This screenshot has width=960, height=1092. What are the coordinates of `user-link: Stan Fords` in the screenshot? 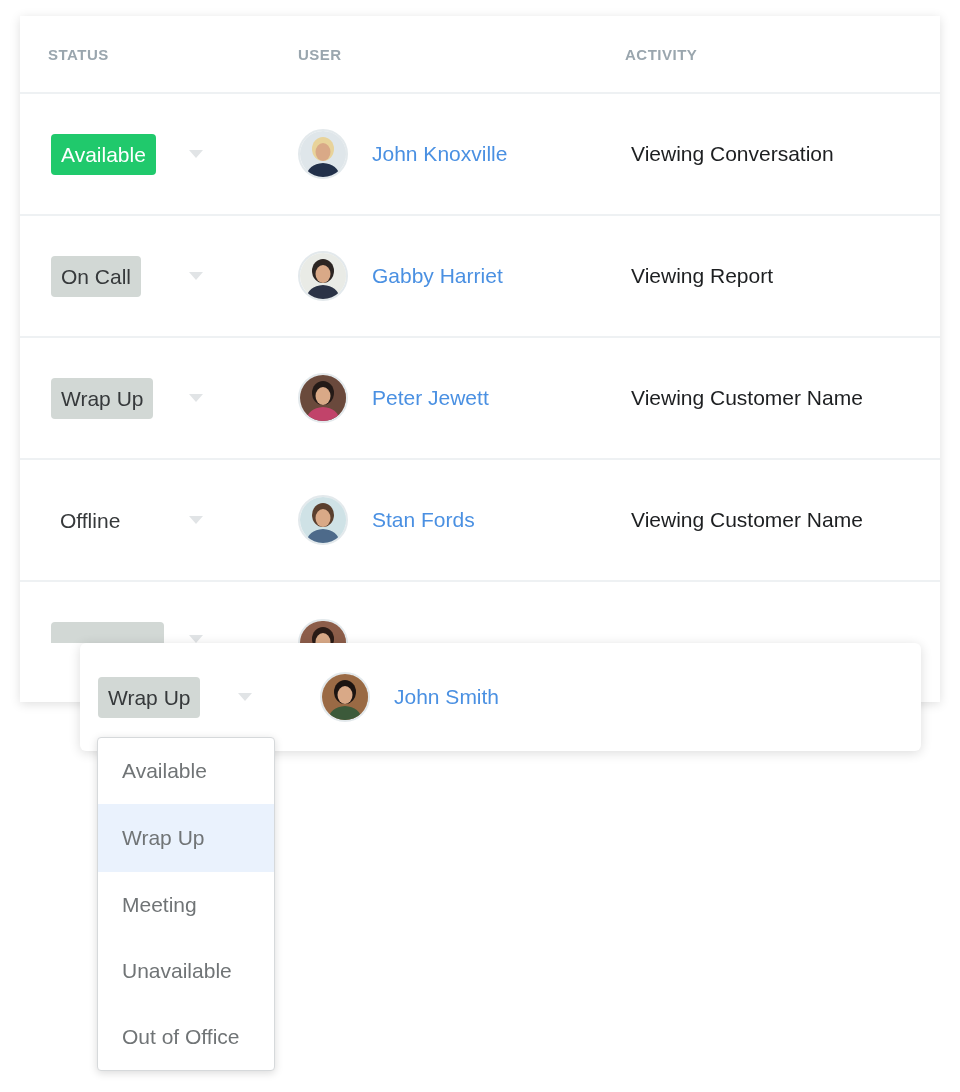 It's located at (423, 520).